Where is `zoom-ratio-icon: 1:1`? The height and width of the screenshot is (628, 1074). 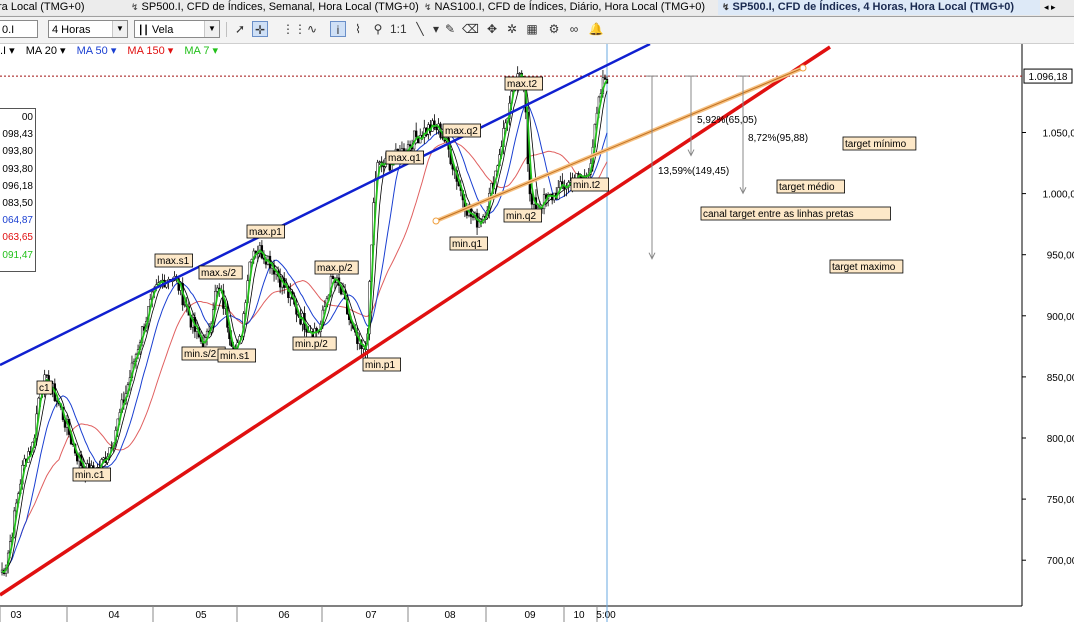
zoom-ratio-icon: 1:1 is located at coordinates (398, 29).